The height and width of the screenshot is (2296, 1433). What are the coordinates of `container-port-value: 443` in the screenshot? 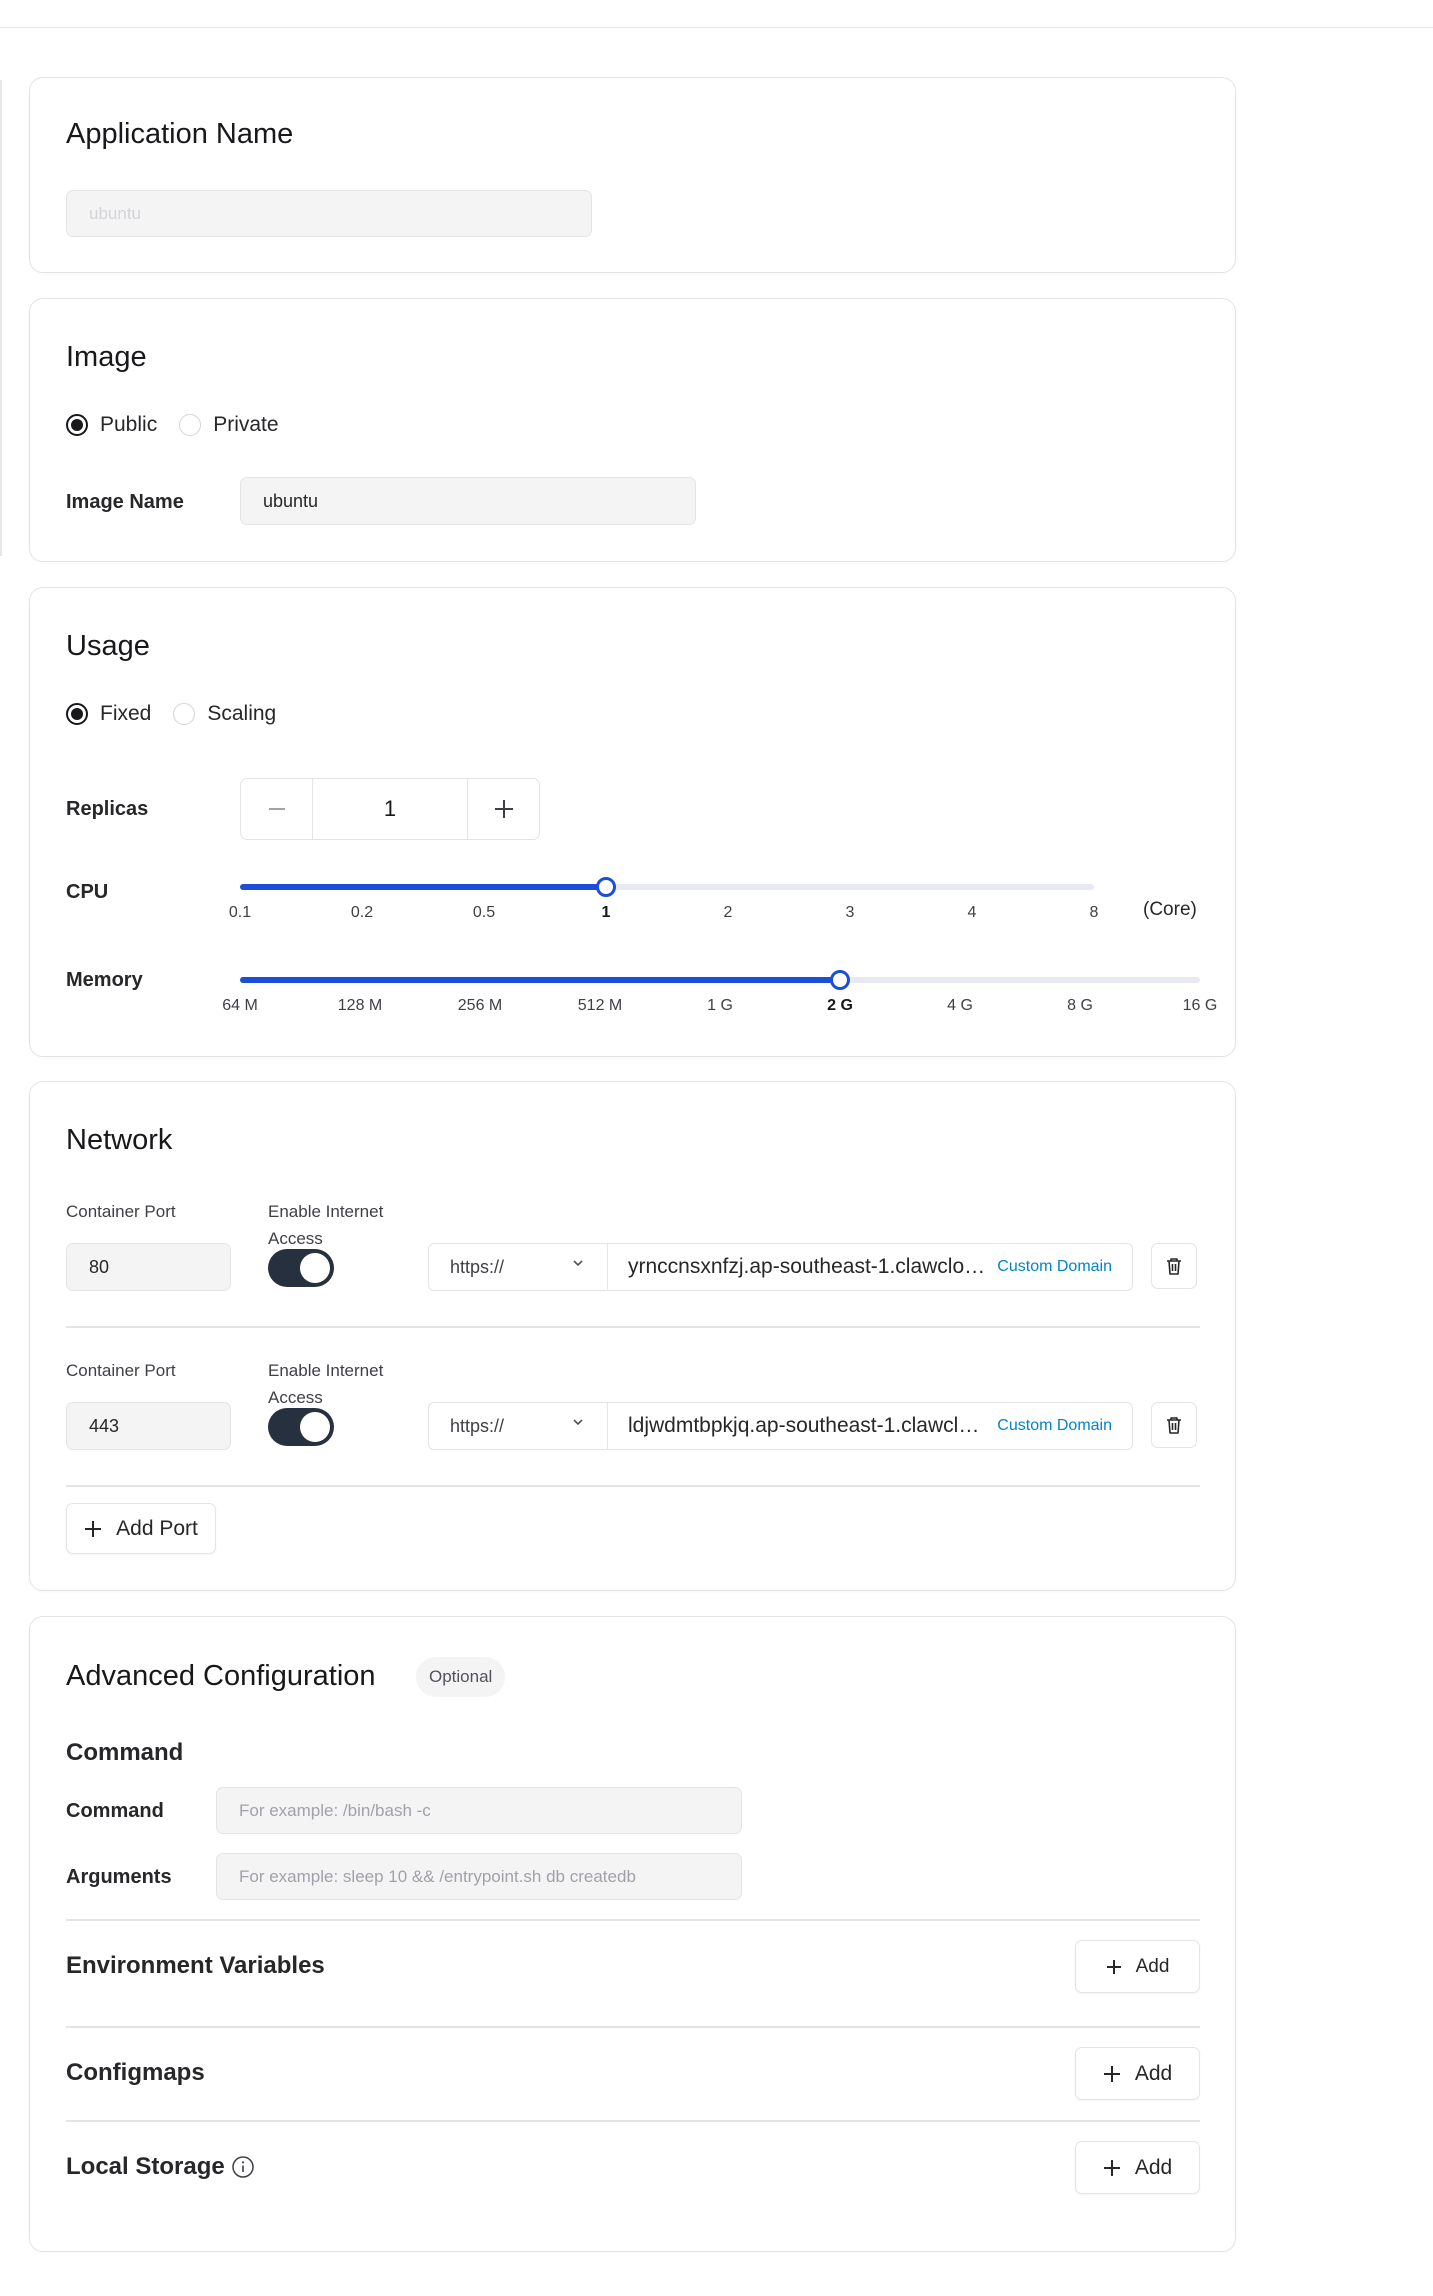 It's located at (104, 1425).